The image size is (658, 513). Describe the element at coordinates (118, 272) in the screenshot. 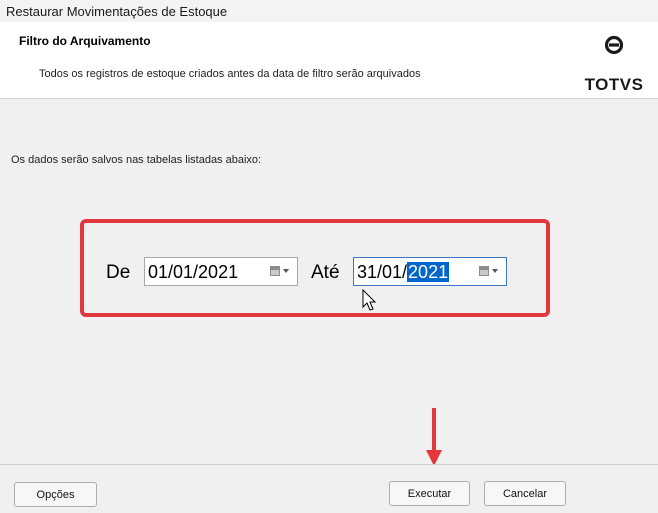

I see `from-label: De` at that location.